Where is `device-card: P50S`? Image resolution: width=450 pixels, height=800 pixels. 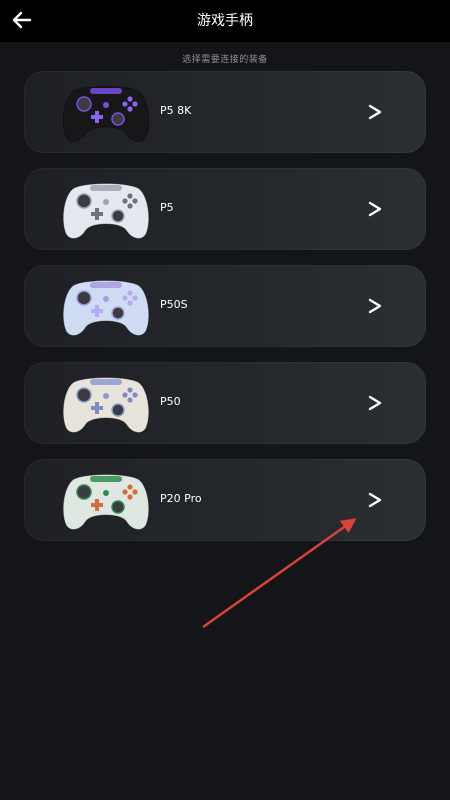 device-card: P50S is located at coordinates (225, 306).